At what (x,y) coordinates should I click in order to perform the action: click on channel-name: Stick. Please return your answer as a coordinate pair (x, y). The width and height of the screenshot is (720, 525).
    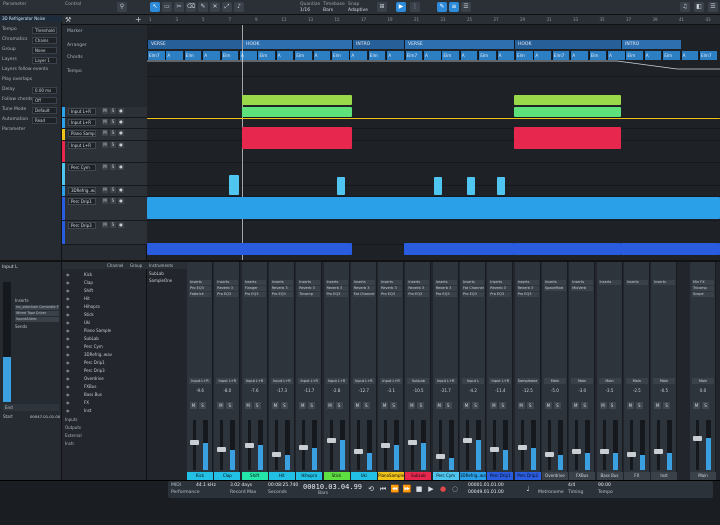
    Looking at the image, I should click on (336, 476).